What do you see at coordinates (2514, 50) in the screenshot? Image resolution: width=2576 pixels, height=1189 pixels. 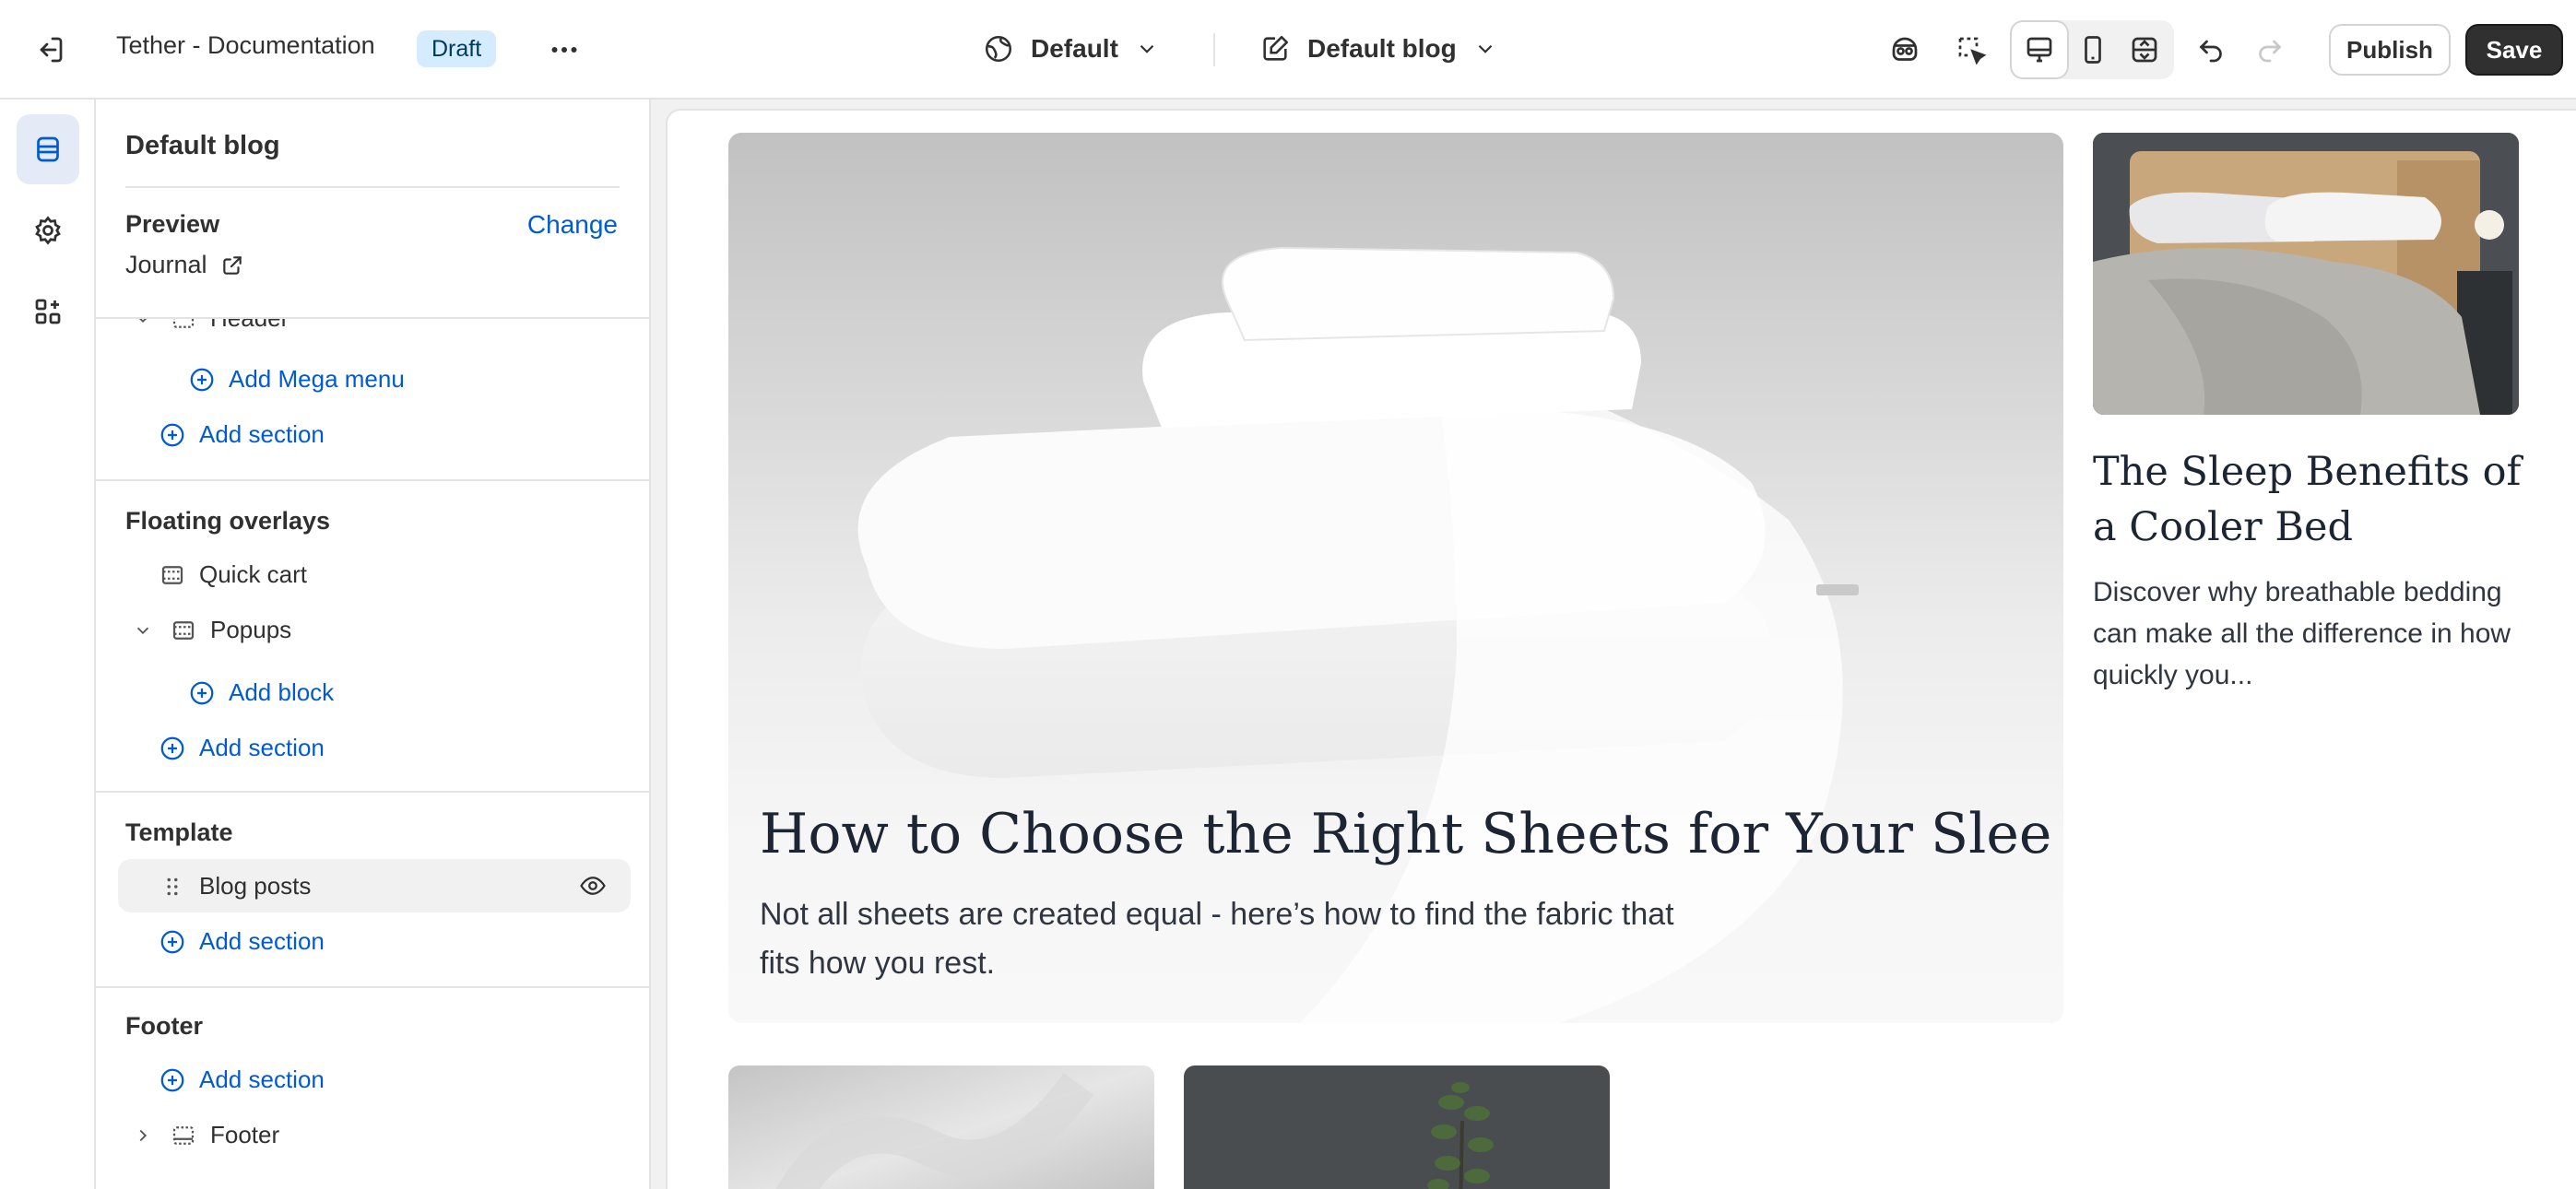 I see `save-button: Save` at bounding box center [2514, 50].